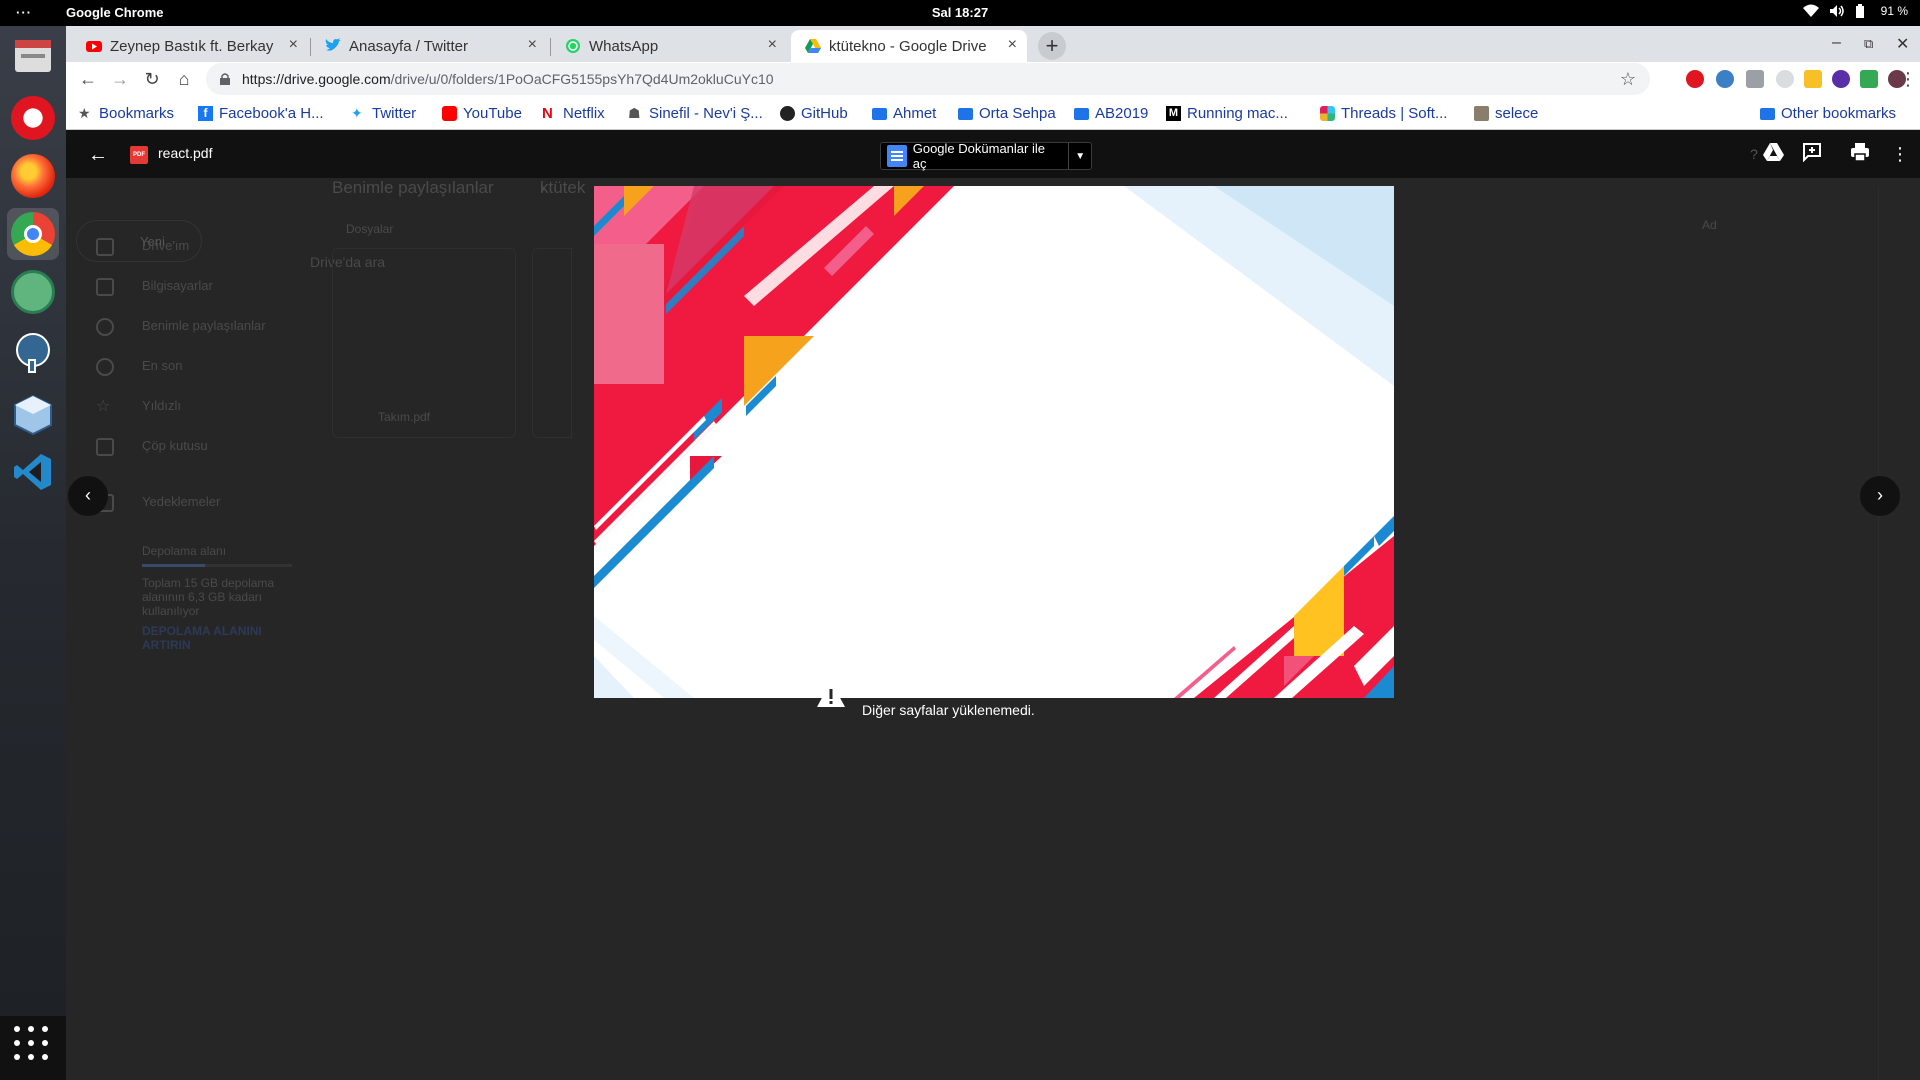 The height and width of the screenshot is (1080, 1920). Describe the element at coordinates (33, 292) in the screenshot. I see `atom-icon` at that location.